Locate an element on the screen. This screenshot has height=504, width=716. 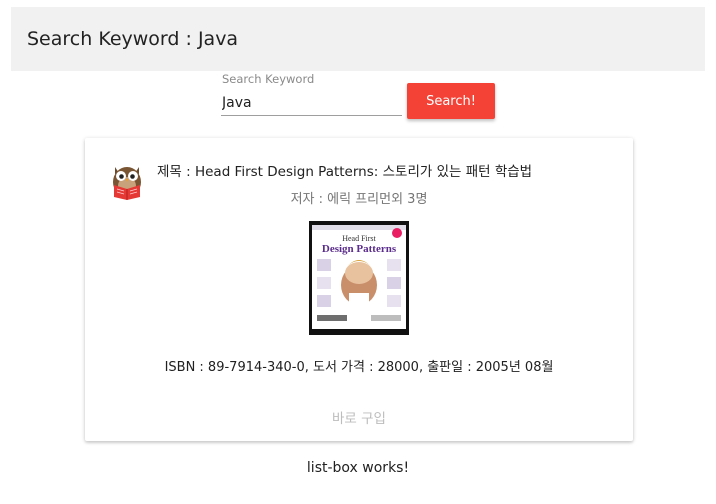
search-input is located at coordinates (311, 103).